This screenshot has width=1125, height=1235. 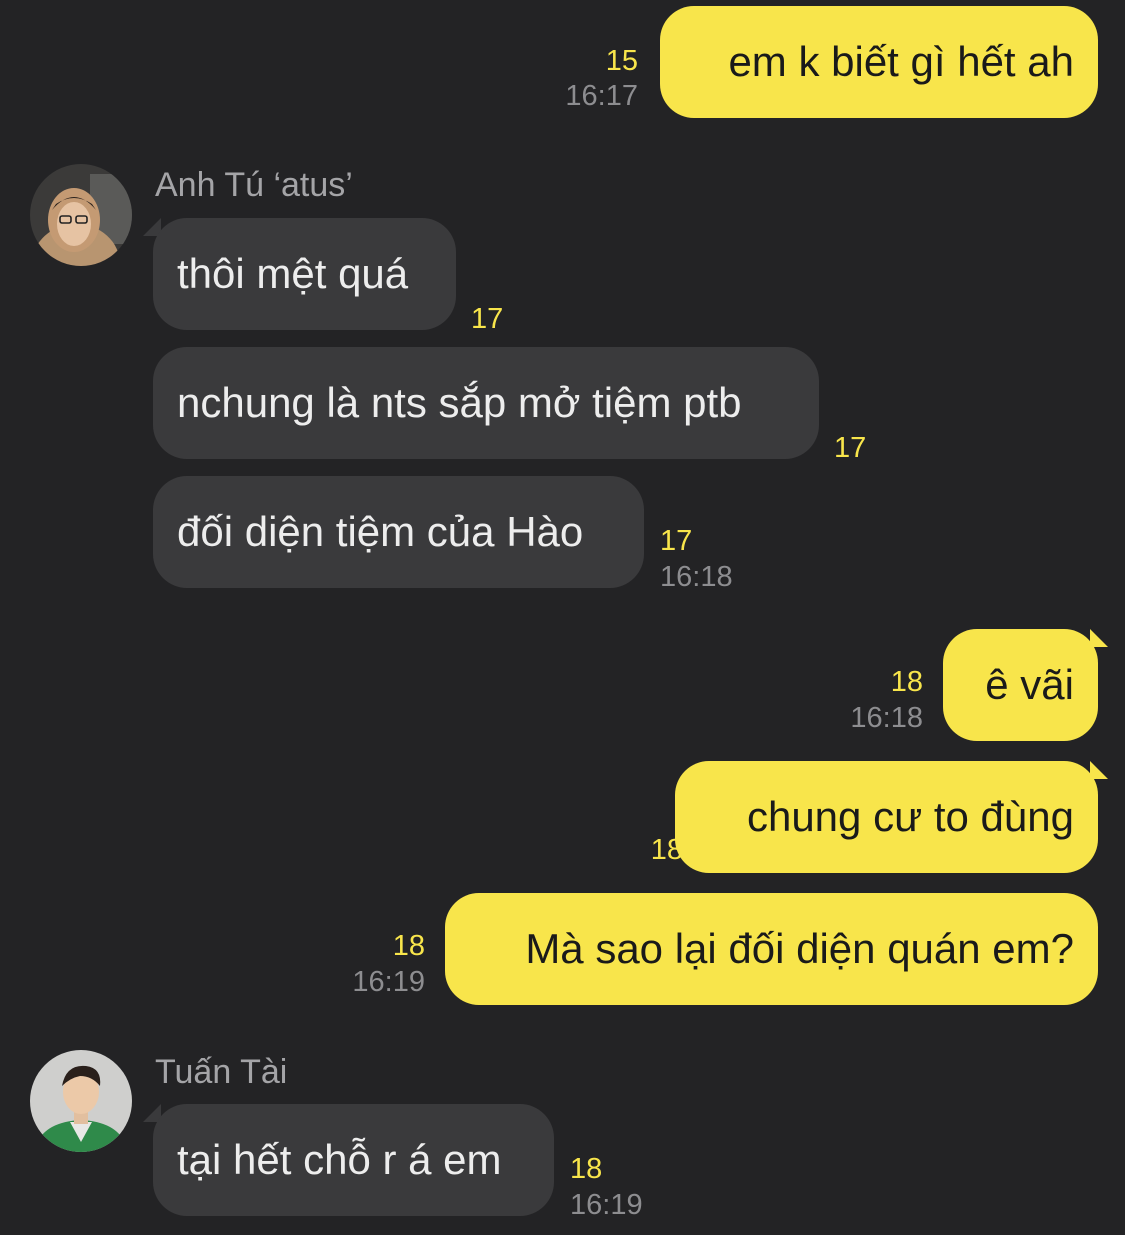 I want to click on message-text: chung cư to đùng, so click(x=910, y=816).